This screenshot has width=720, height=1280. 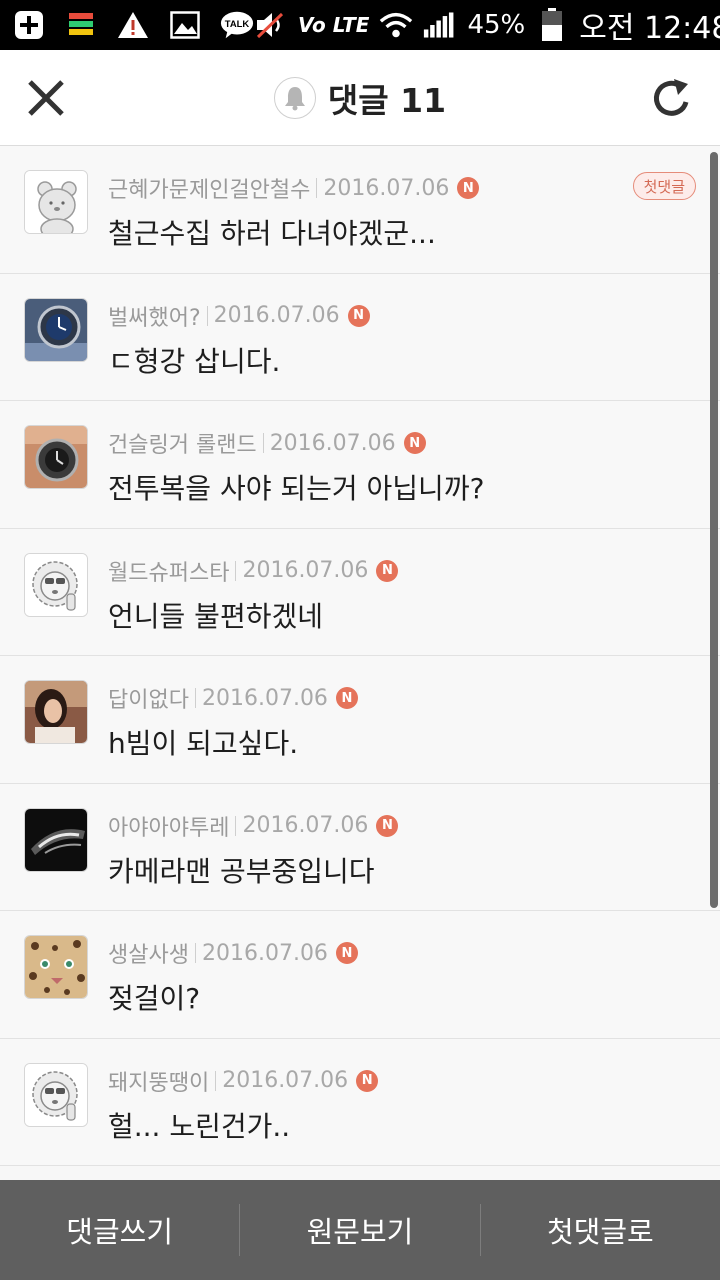 What do you see at coordinates (241, 871) in the screenshot?
I see `comment-text: 카메라맨 공부중입니다` at bounding box center [241, 871].